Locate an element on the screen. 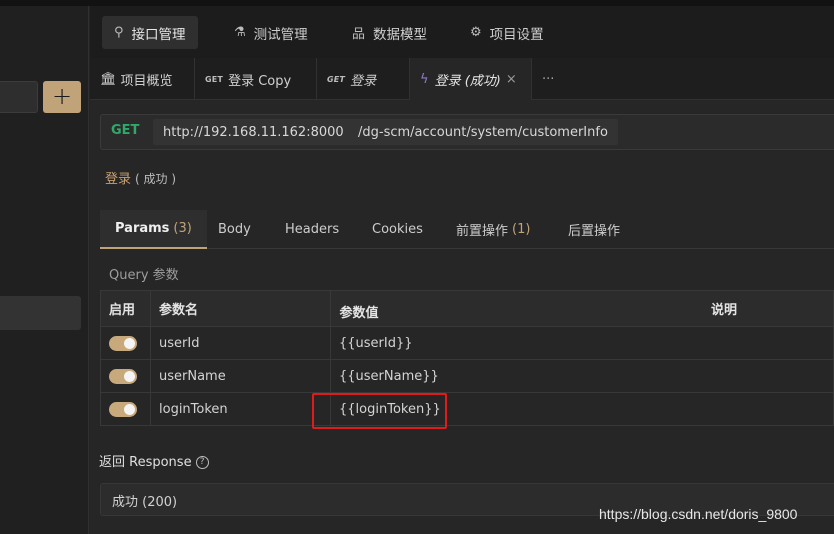  tab-label: 登录 (成功) is located at coordinates (467, 81).